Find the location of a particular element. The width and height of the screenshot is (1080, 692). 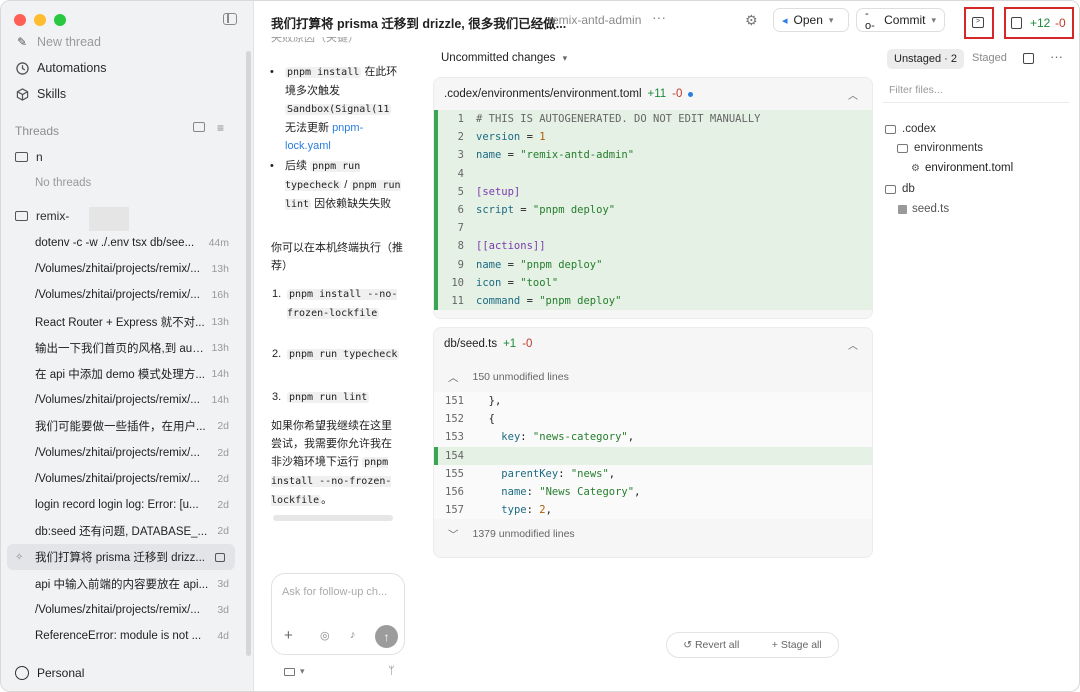

chat-scrollbar is located at coordinates (333, 518).